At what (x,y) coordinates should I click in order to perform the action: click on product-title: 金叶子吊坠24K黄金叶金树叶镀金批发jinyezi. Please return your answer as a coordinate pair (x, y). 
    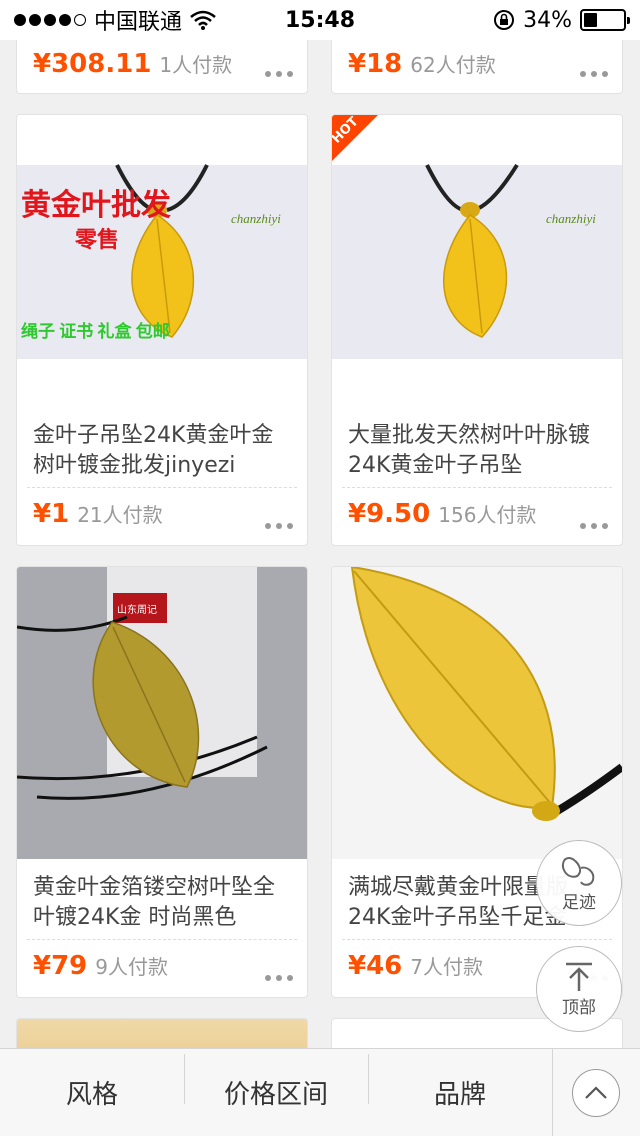
    Looking at the image, I should click on (153, 450).